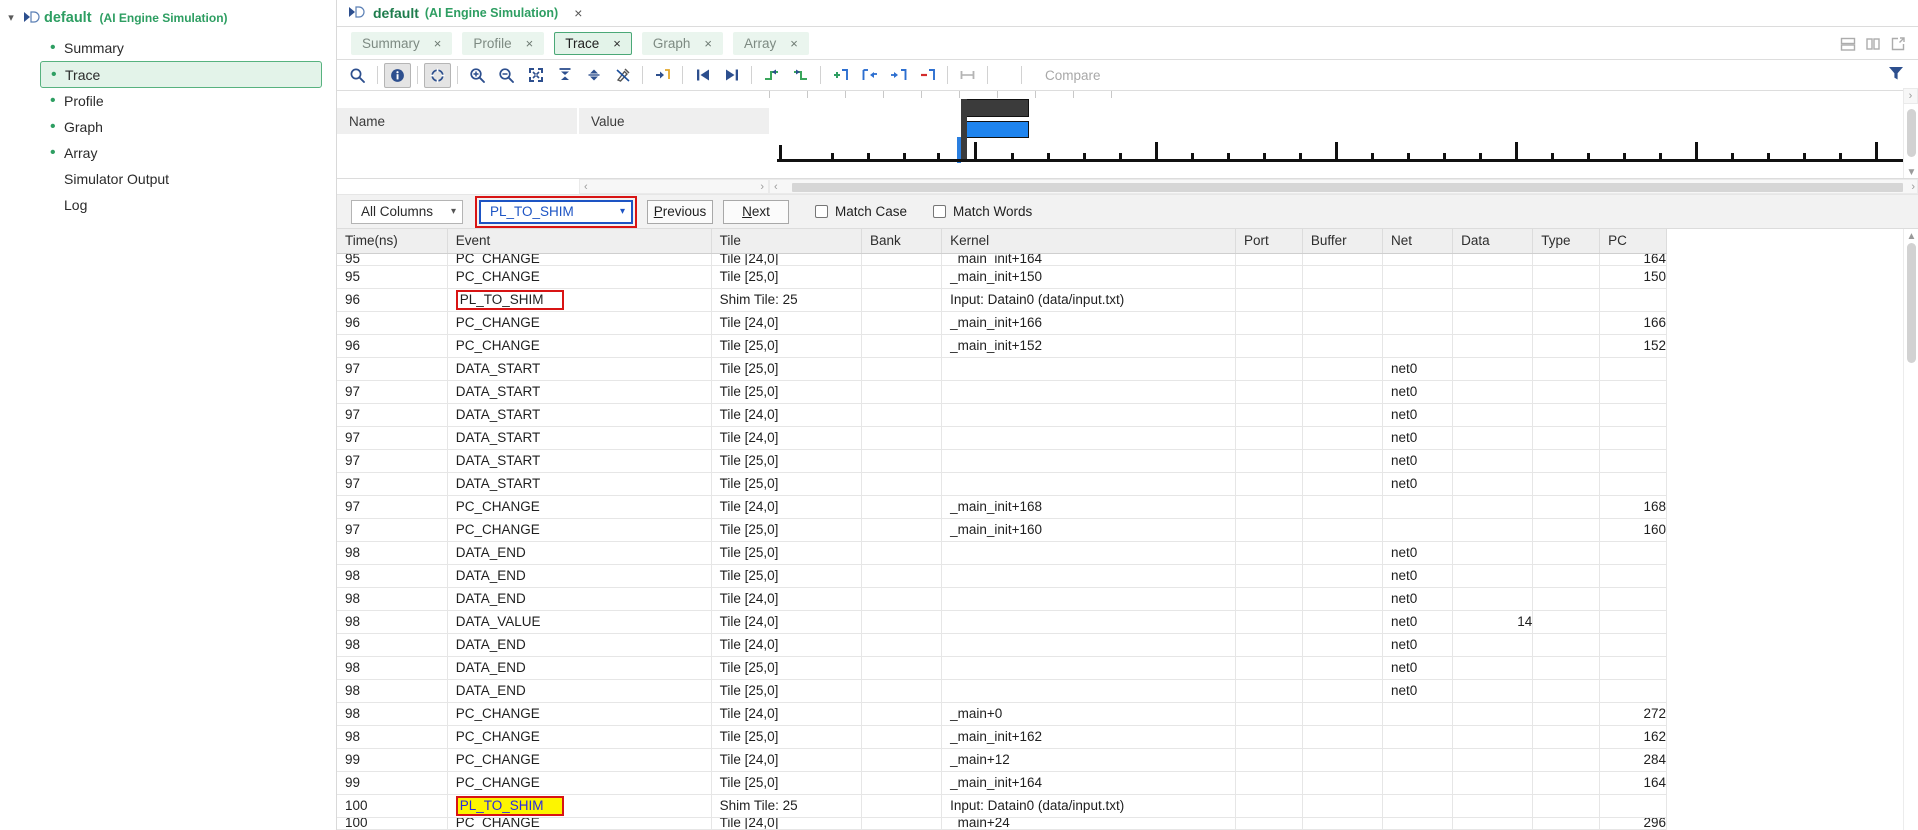 This screenshot has width=1918, height=830. I want to click on table-row: 97 PC_CHANGE Tile [25,0] _main_init+160 160, so click(1002, 530).